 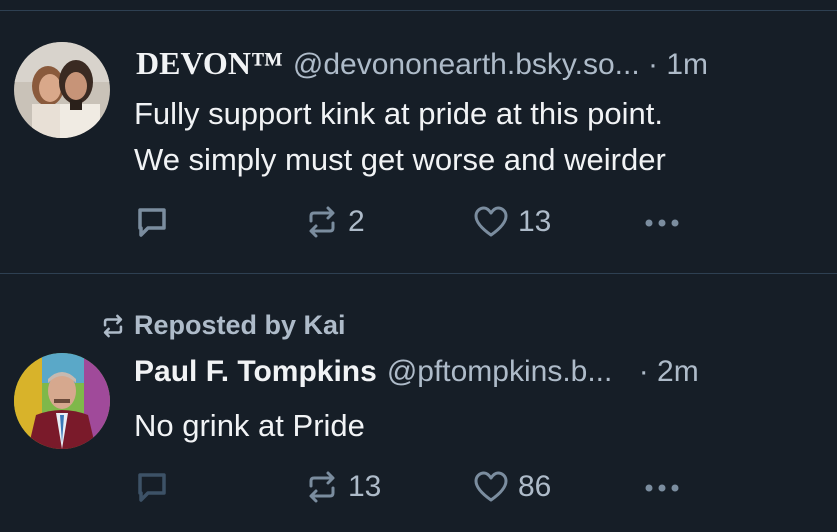 What do you see at coordinates (418, 222) in the screenshot?
I see `post-actions: 2 13` at bounding box center [418, 222].